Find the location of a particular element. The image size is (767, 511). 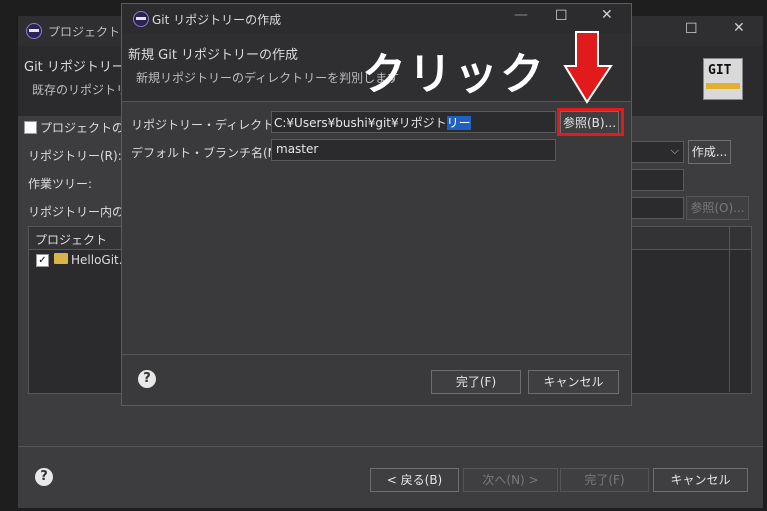

repository-label: リポジトリー(R): is located at coordinates (75, 156).